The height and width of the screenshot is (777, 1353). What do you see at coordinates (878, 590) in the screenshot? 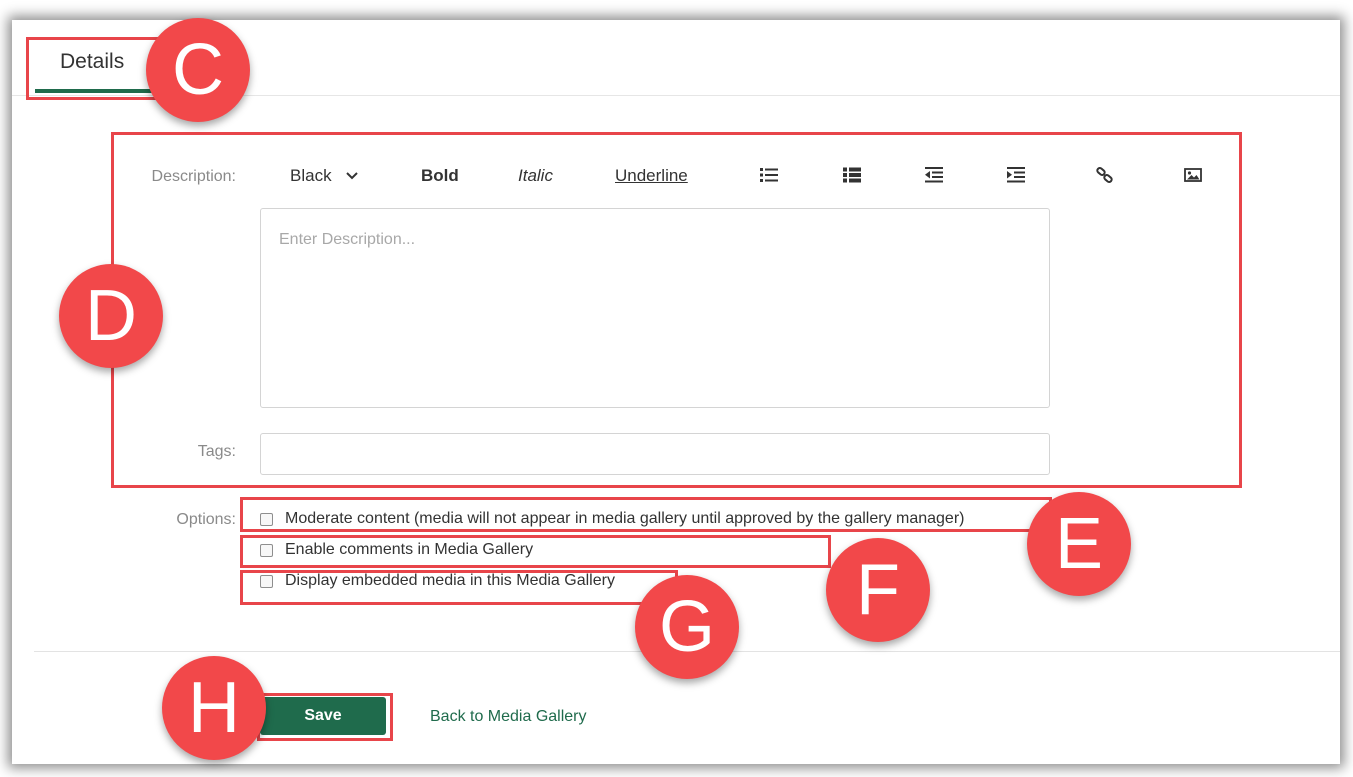
I see `annotation-badge-f: F` at bounding box center [878, 590].